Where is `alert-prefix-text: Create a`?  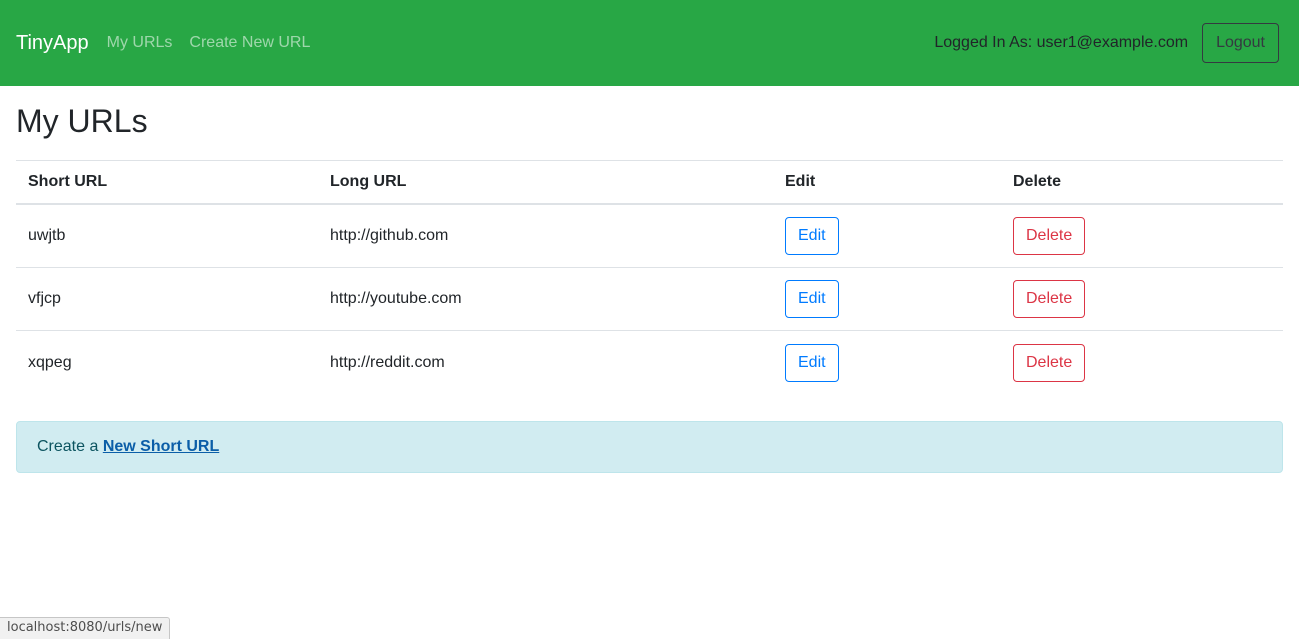 alert-prefix-text: Create a is located at coordinates (70, 446).